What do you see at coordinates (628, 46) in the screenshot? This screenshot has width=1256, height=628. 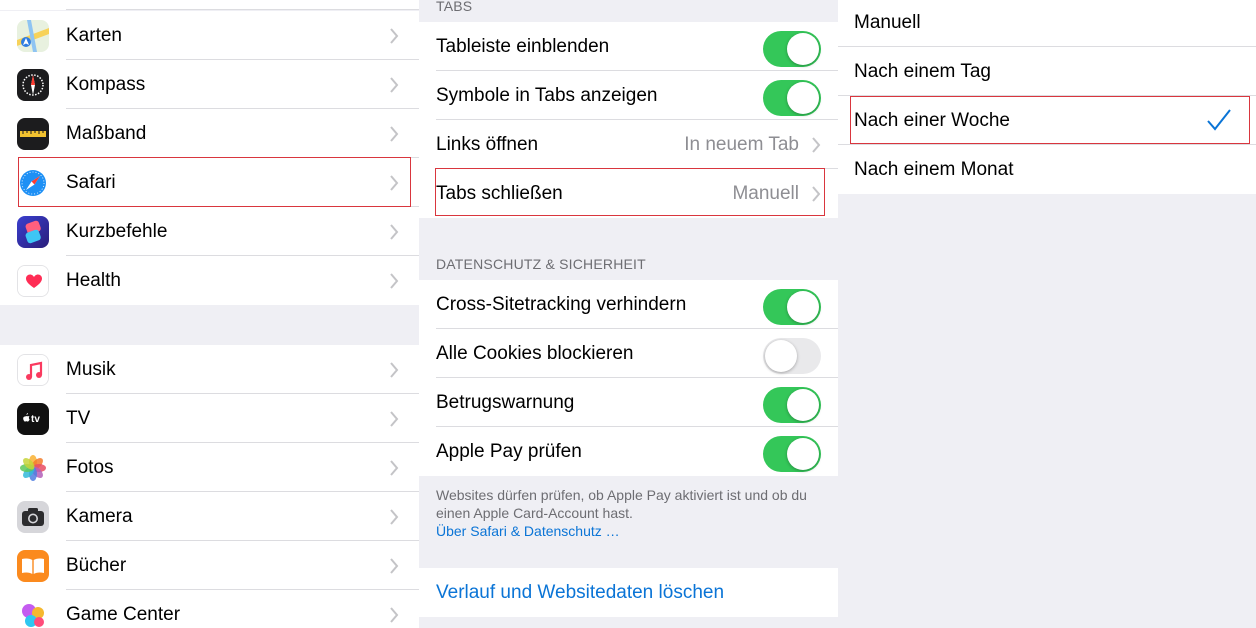 I see `tab-bar-toggle-row: Tableiste einblenden` at bounding box center [628, 46].